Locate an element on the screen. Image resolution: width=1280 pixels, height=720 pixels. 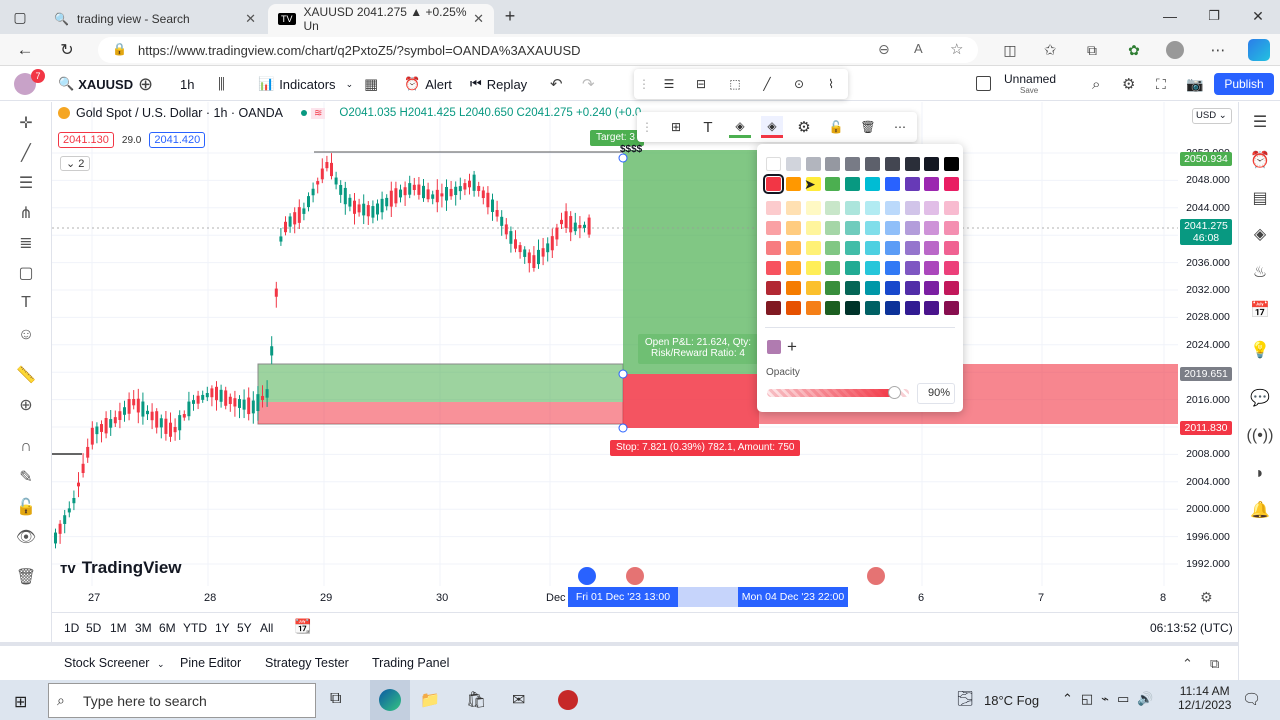
close-icon: ✕ is located at coordinates (250, 19).